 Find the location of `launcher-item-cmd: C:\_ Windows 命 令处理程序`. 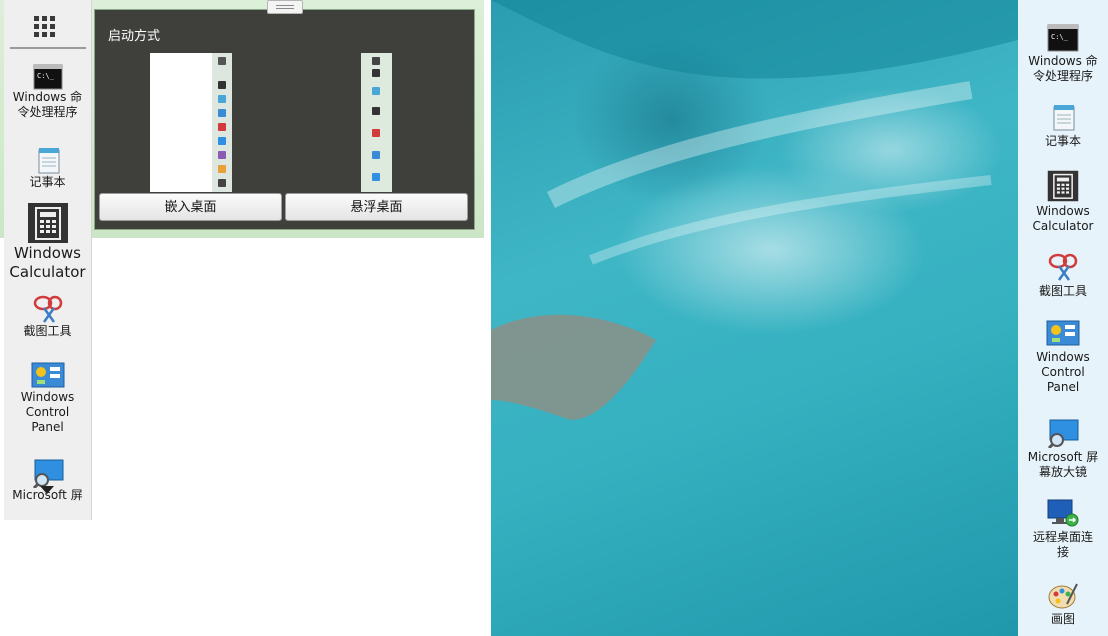

launcher-item-cmd: C:\_ Windows 命 令处理程序 is located at coordinates (47, 92).